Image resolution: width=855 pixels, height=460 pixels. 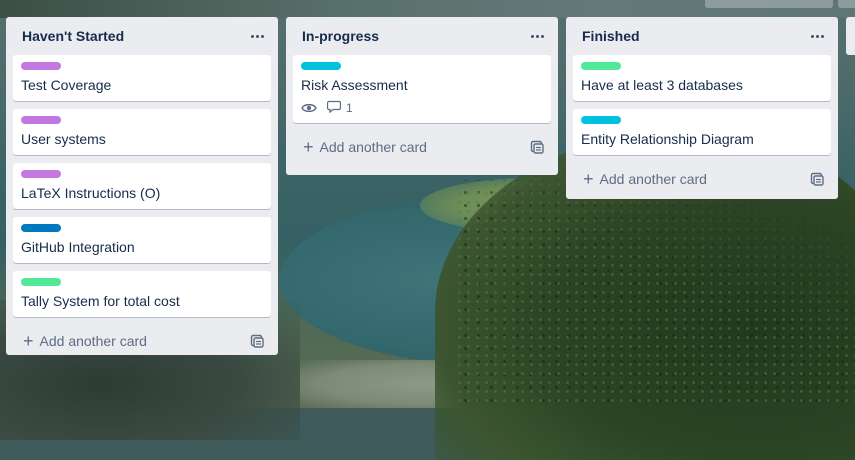 I want to click on card-title: GitHub Integration, so click(x=78, y=247).